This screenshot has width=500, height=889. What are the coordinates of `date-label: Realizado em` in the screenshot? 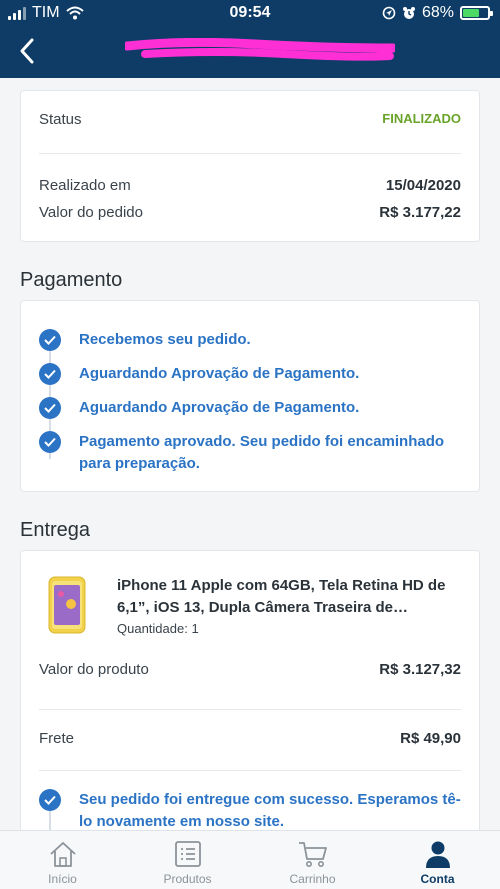 It's located at (85, 185).